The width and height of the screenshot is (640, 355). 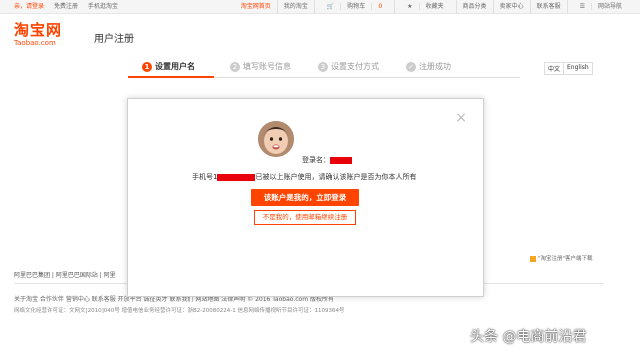 What do you see at coordinates (380, 6) in the screenshot?
I see `cart-count: 0` at bounding box center [380, 6].